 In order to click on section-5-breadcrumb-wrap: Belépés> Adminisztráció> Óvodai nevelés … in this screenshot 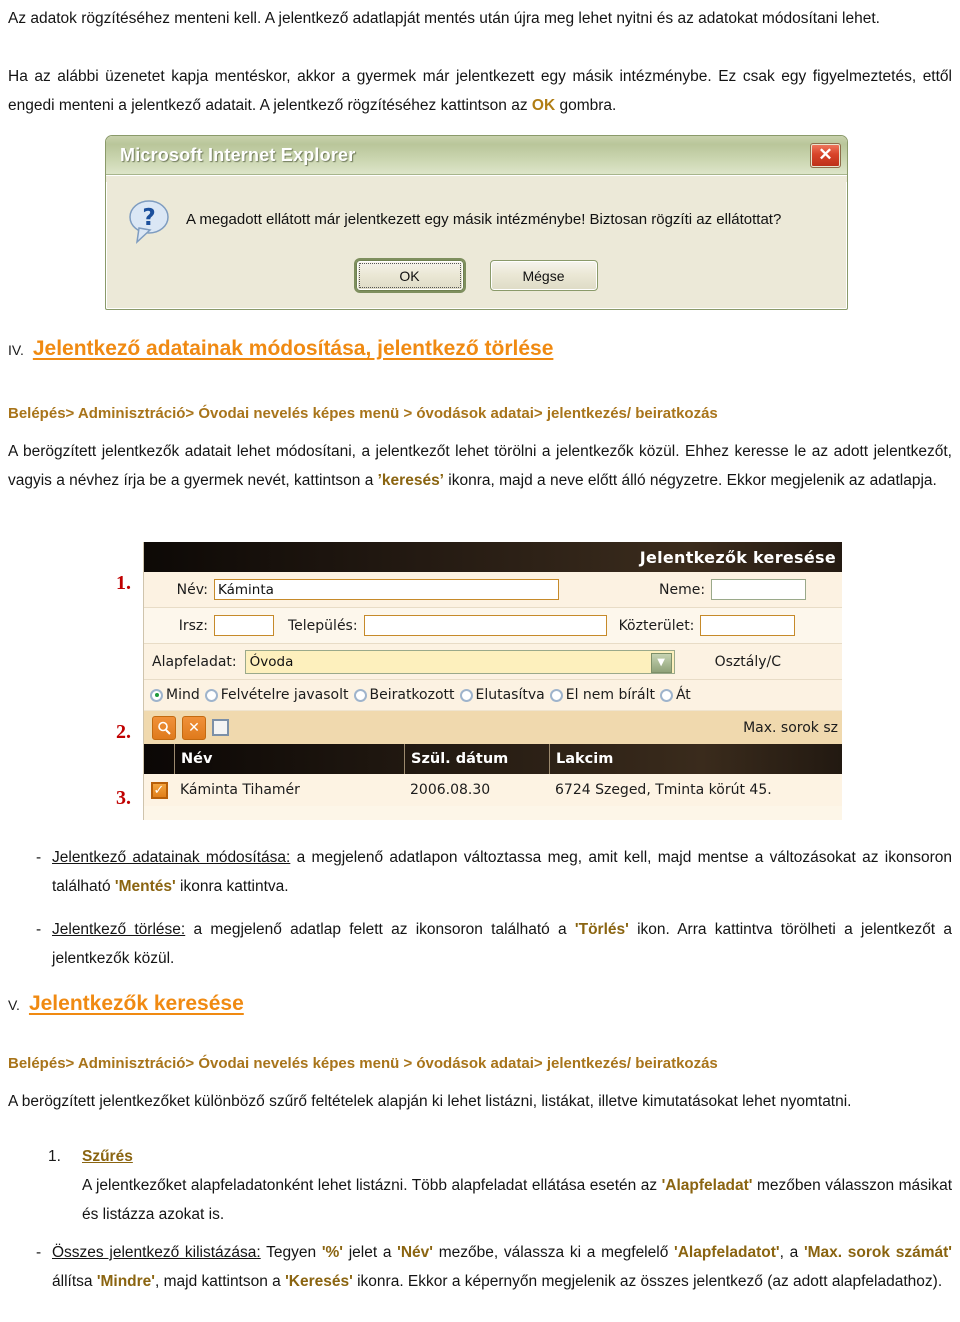, I will do `click(480, 1063)`.